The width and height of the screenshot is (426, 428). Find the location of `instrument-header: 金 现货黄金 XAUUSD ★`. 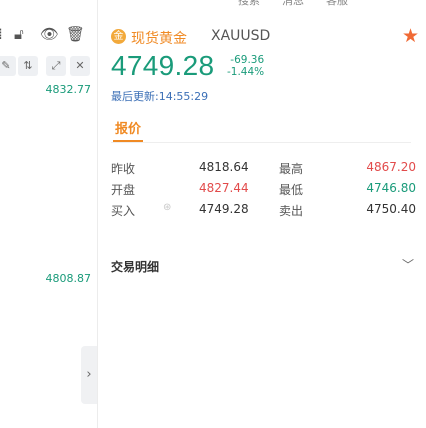

instrument-header: 金 现货黄金 XAUUSD ★ is located at coordinates (266, 36).